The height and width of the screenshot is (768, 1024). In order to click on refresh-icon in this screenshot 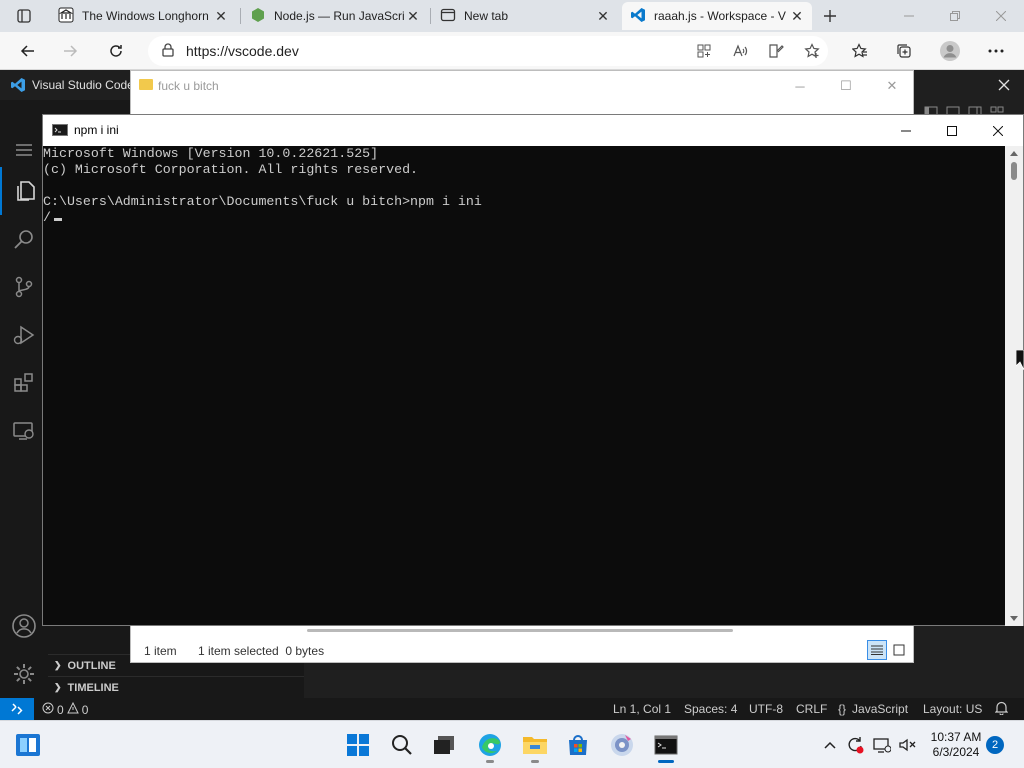, I will do `click(116, 51)`.